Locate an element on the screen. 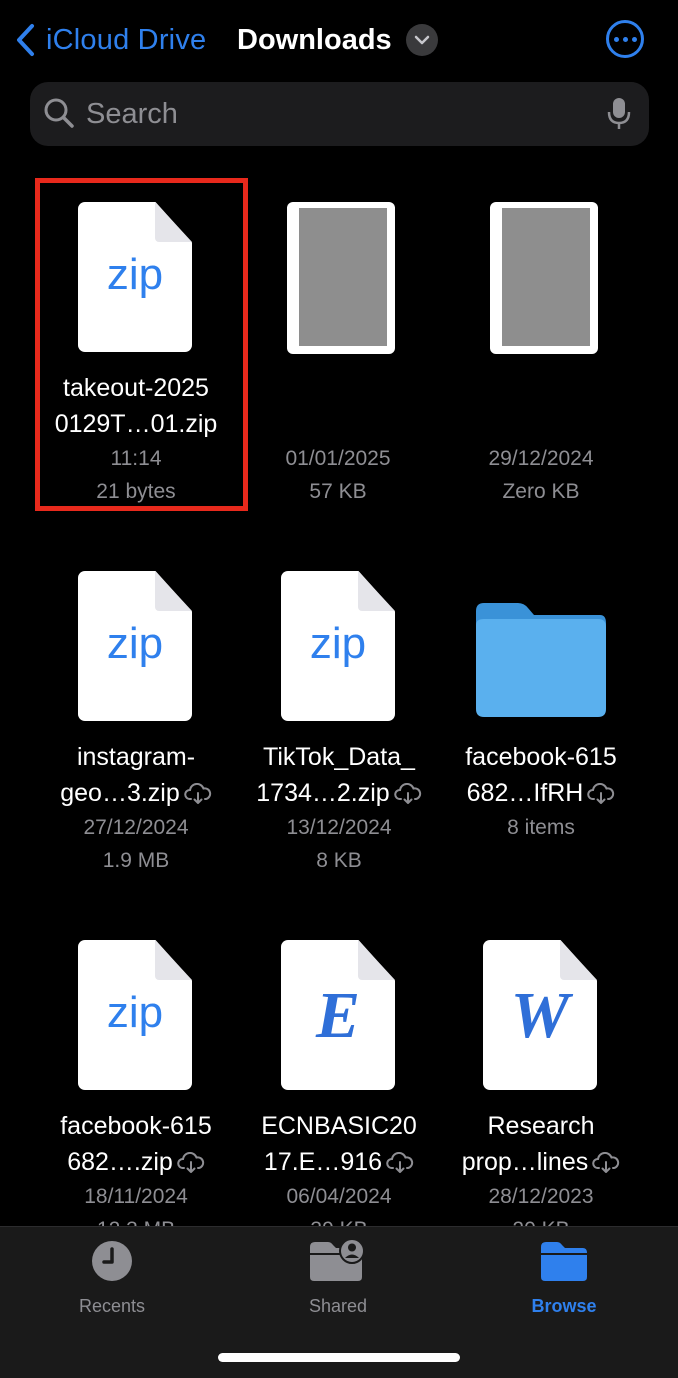 This screenshot has height=1378, width=678. tab-label: Recents is located at coordinates (112, 1306).